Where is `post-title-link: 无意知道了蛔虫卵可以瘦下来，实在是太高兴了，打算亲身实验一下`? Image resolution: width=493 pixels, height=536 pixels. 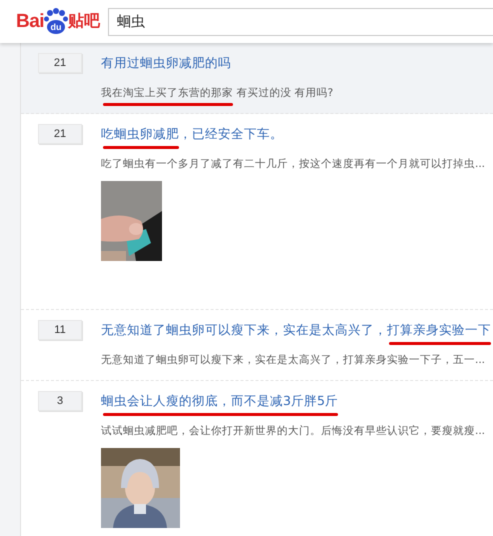 post-title-link: 无意知道了蛔虫卵可以瘦下来，实在是太高兴了，打算亲身实验一下 is located at coordinates (296, 330).